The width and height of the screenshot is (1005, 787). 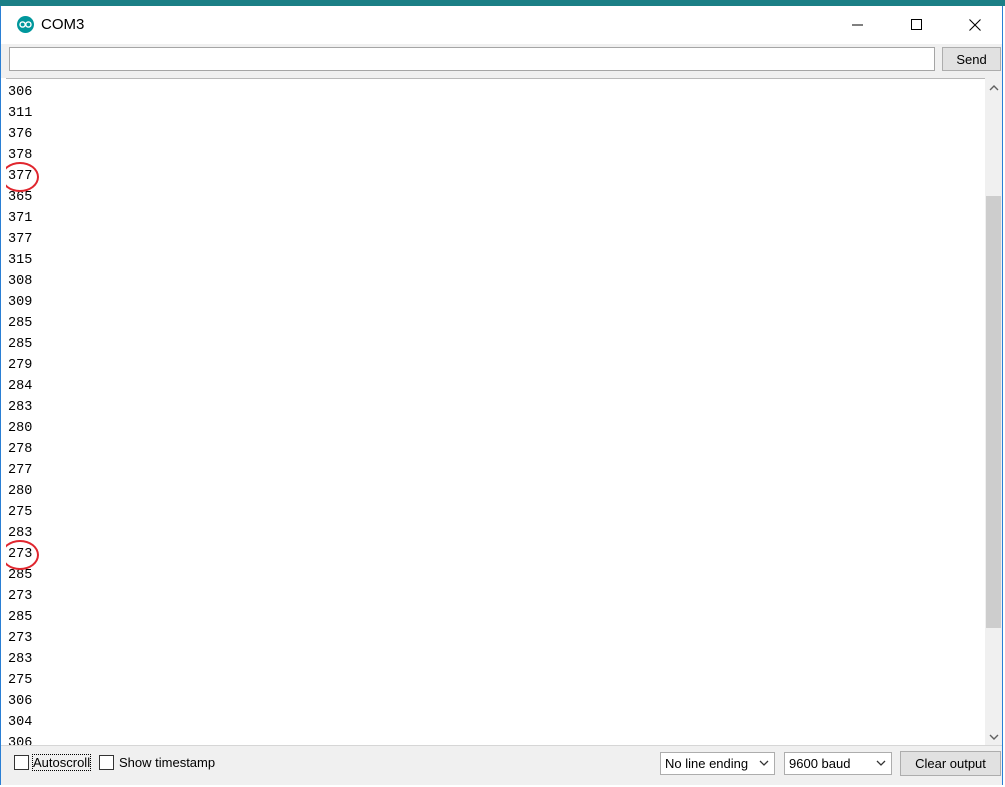 I want to click on baud-rate-value: 9600 baud, so click(x=820, y=763).